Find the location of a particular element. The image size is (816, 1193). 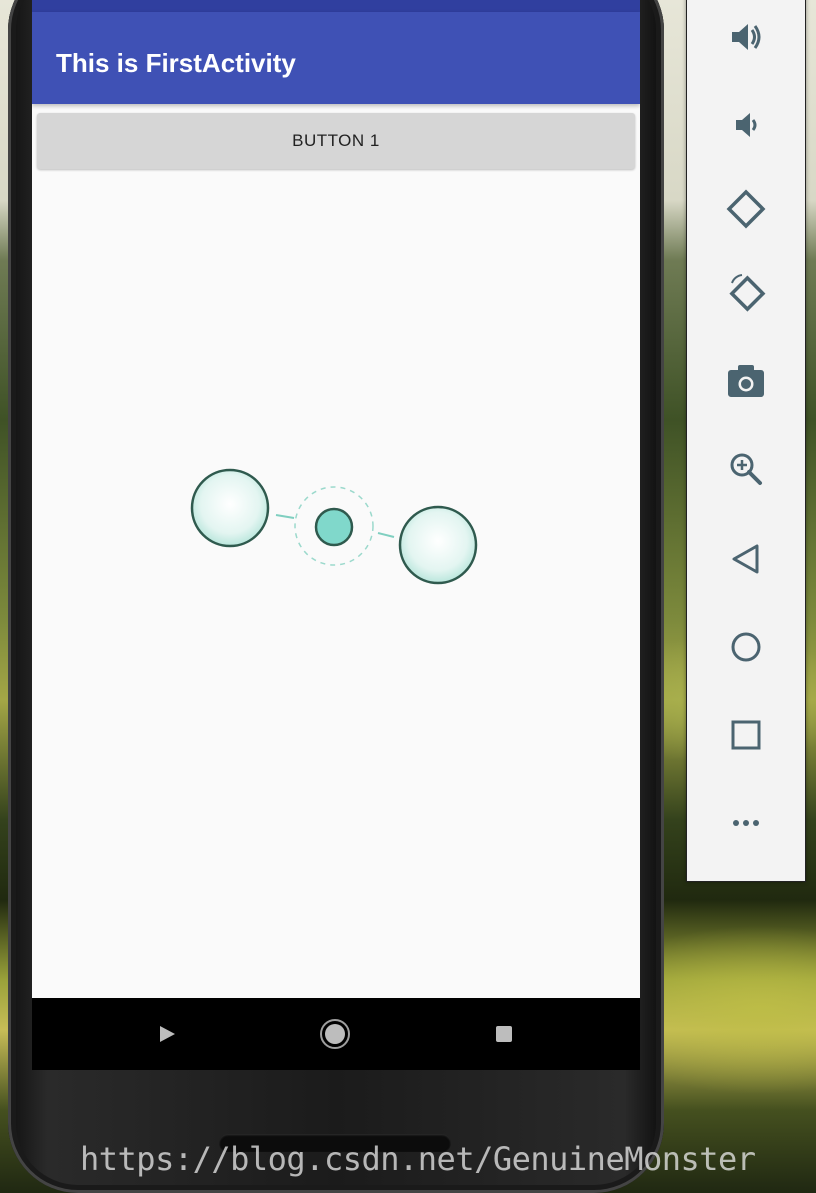

rotate-left-button is located at coordinates (746, 209).